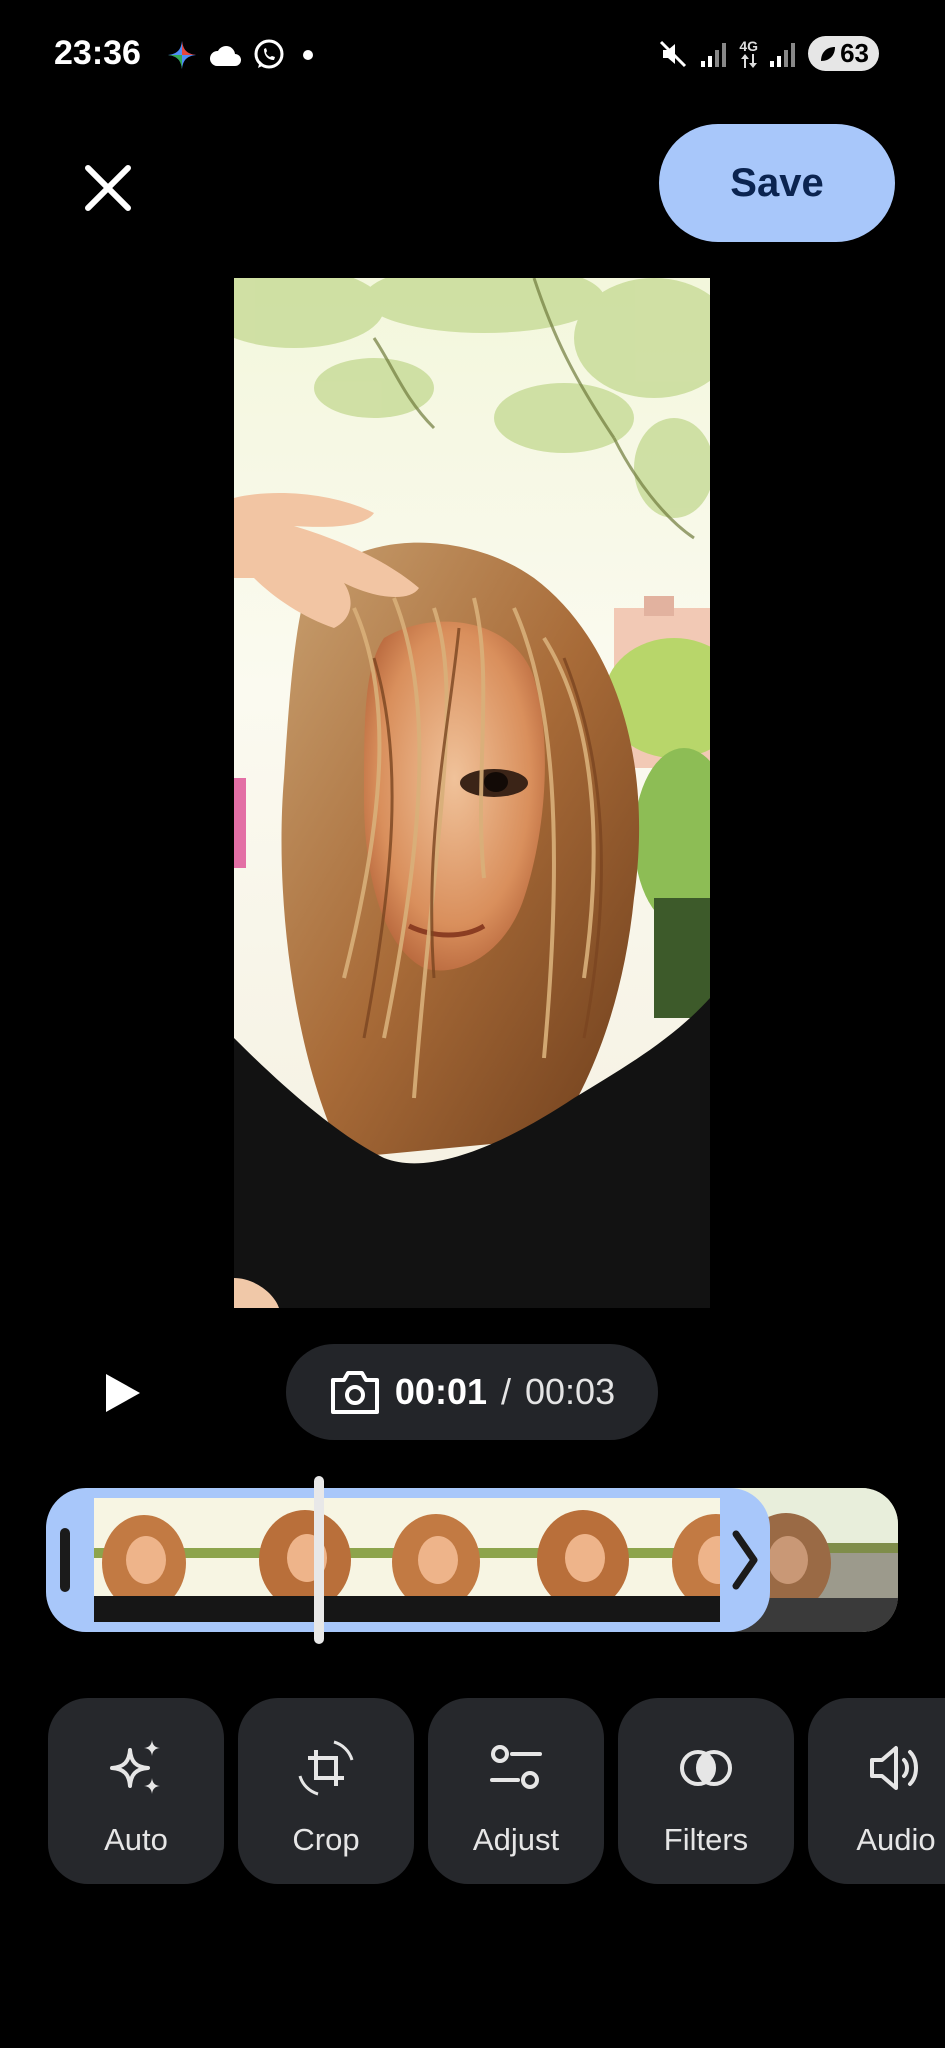  I want to click on mute-icon, so click(673, 53).